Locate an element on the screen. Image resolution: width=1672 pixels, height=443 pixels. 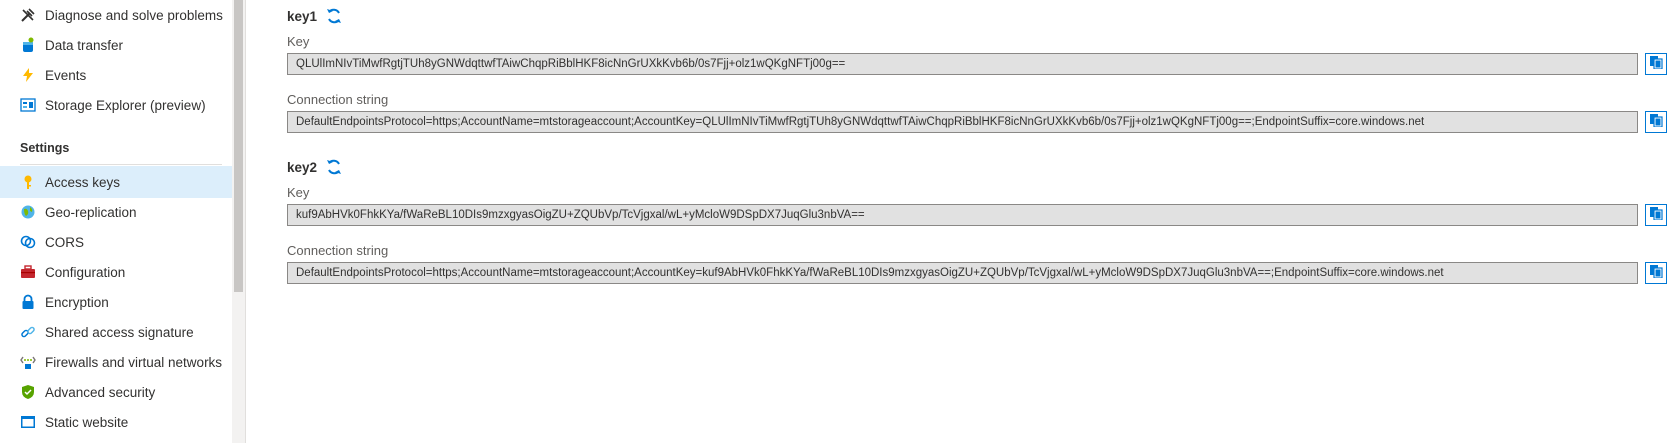
lightning-icon is located at coordinates (28, 75).